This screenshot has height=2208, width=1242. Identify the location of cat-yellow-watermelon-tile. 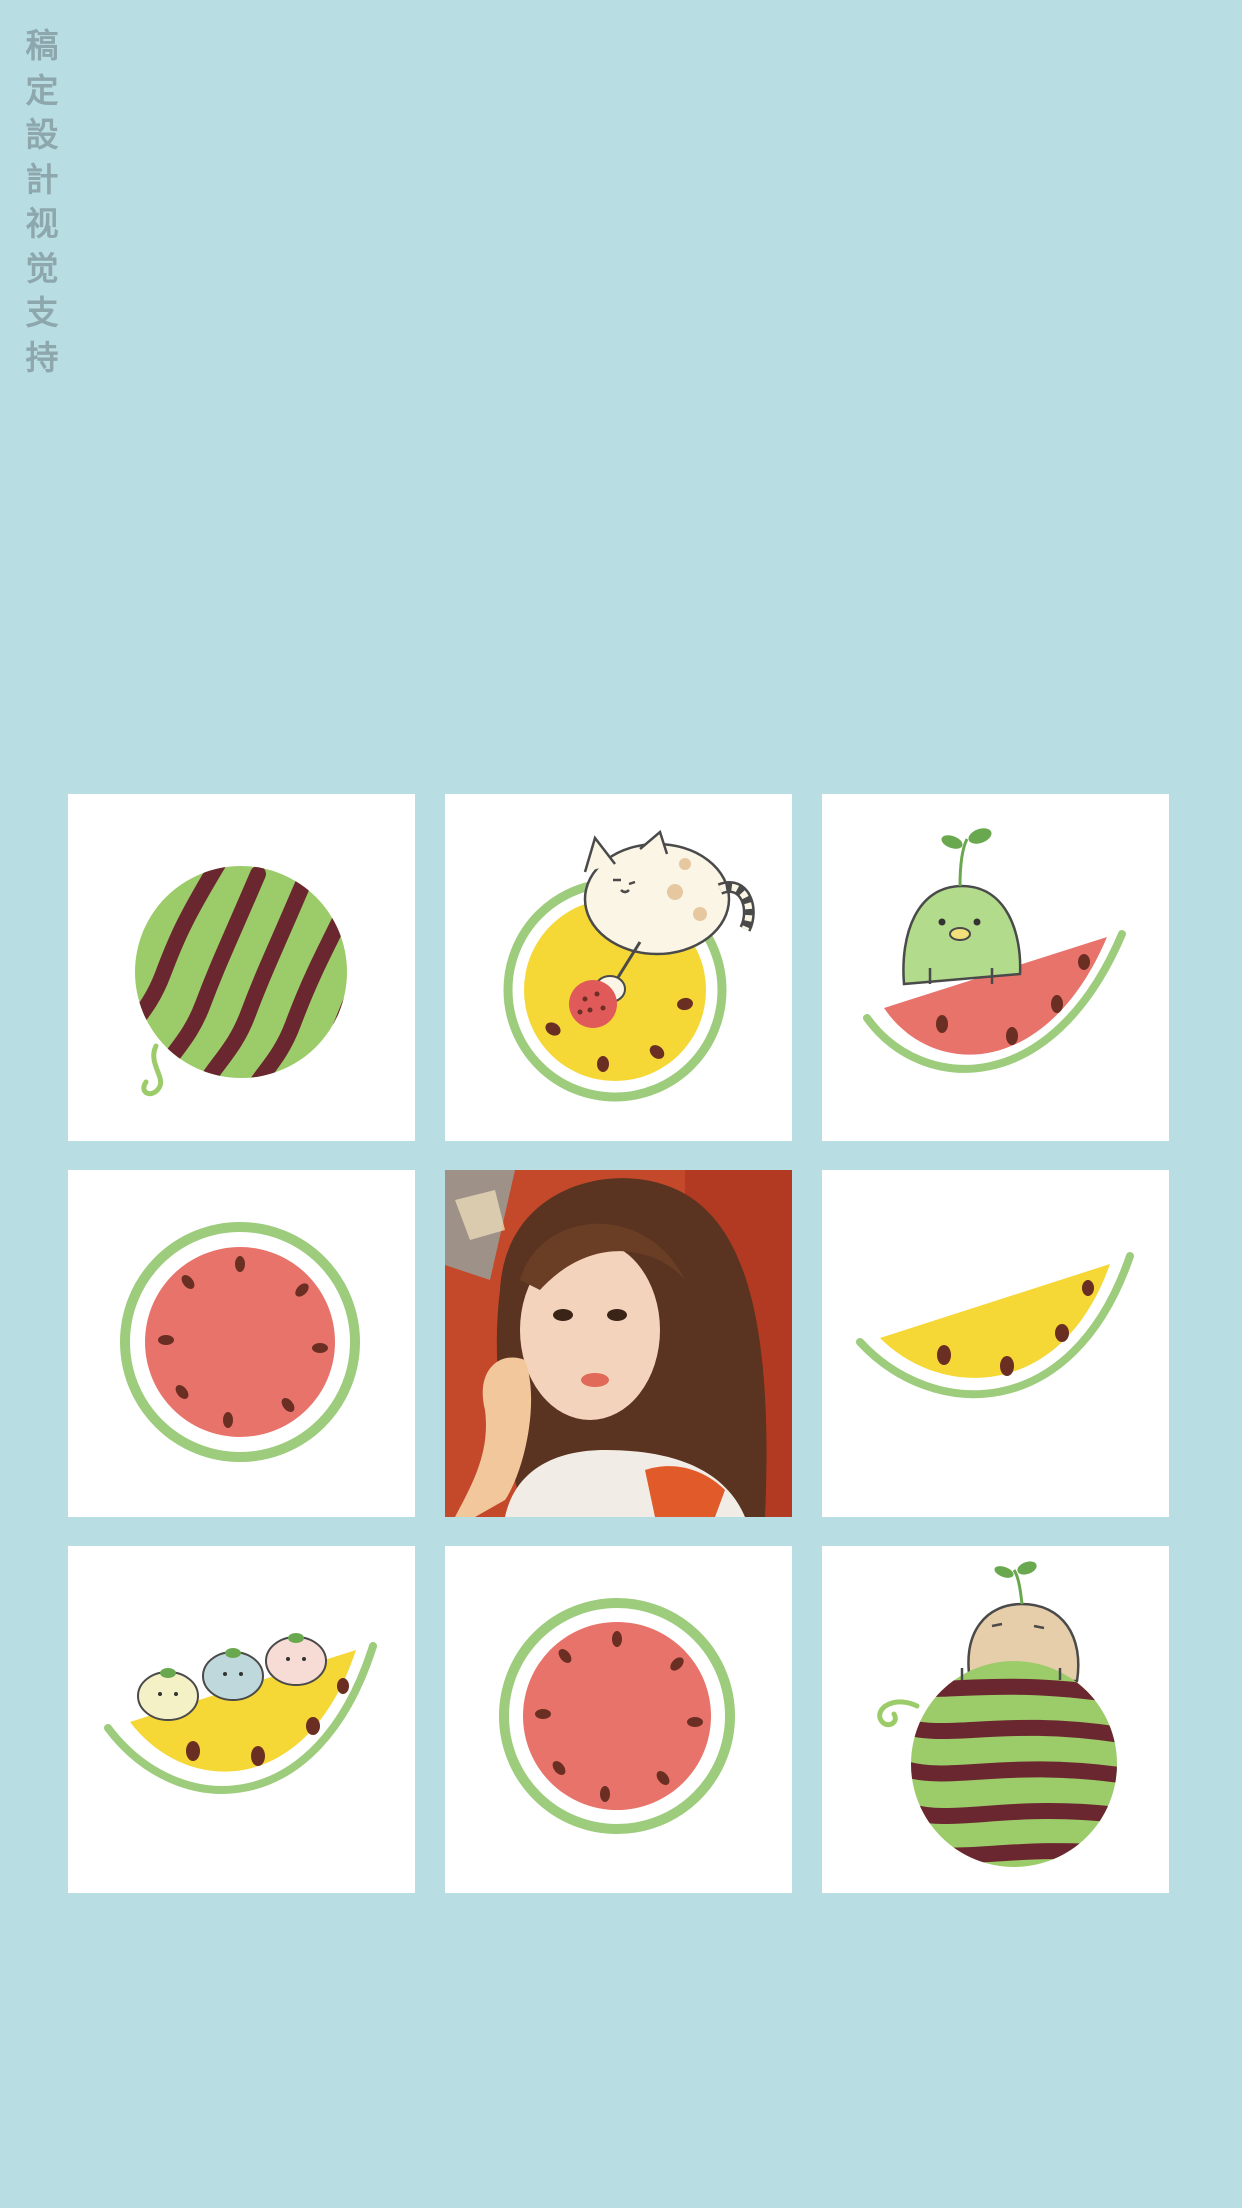
(618, 967).